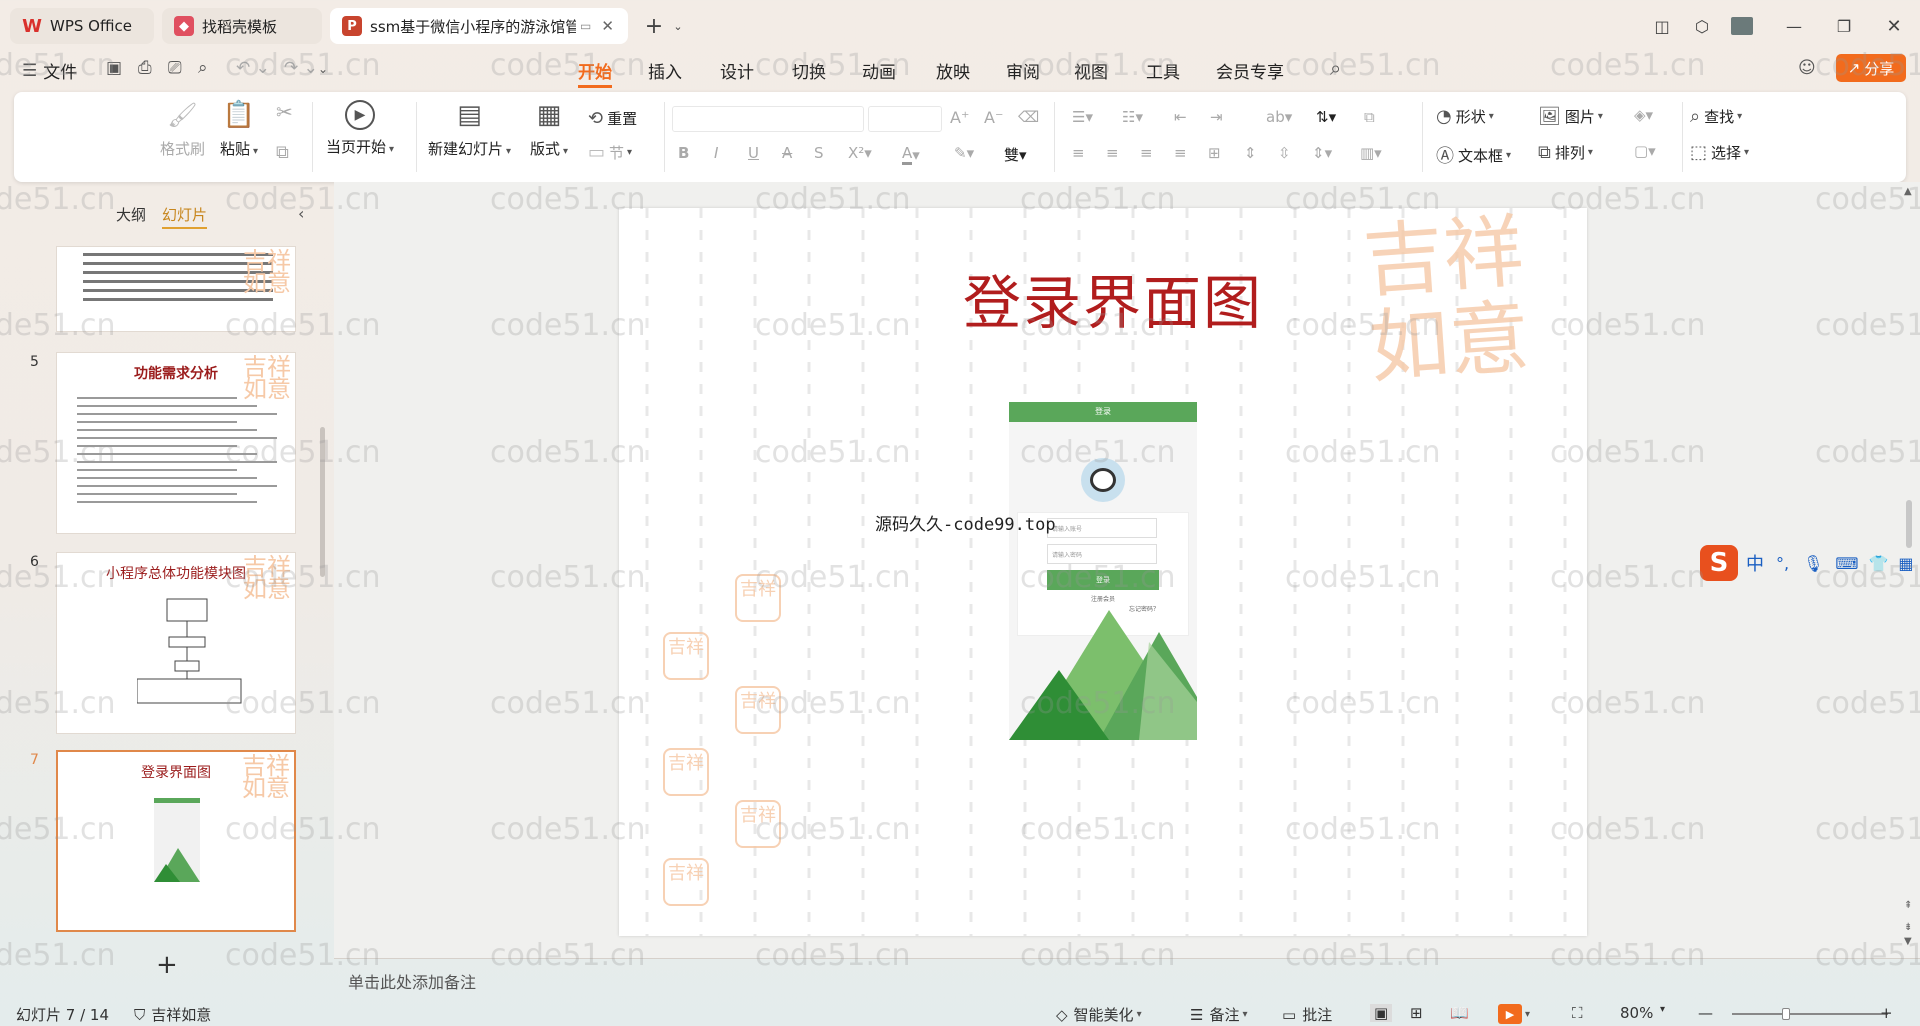 Image resolution: width=1920 pixels, height=1026 pixels. What do you see at coordinates (1871, 68) in the screenshot?
I see `share-button: ↗ 分享` at bounding box center [1871, 68].